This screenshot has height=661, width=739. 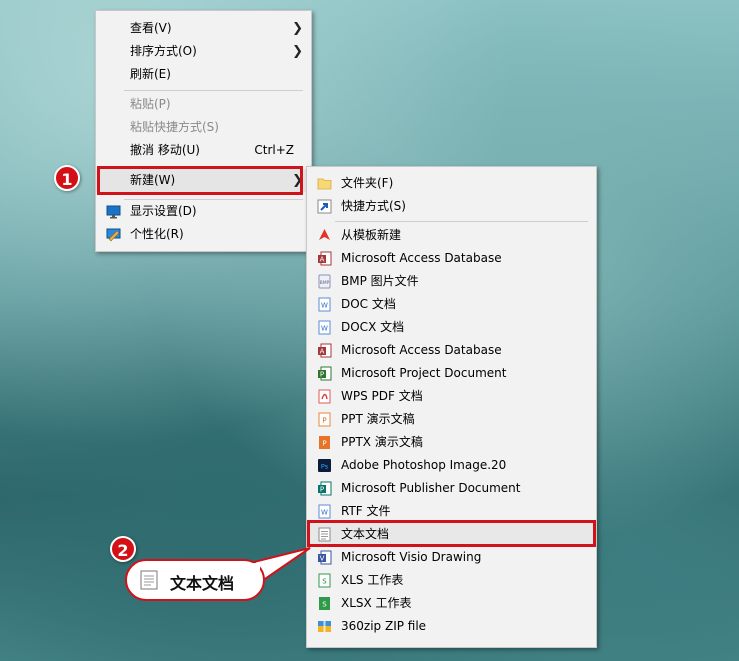 I want to click on text-document-icon, so click(x=149, y=580).